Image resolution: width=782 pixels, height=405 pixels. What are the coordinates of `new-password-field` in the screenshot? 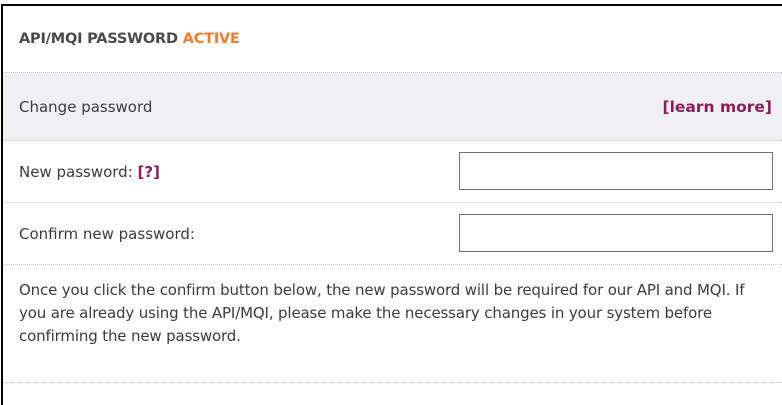 It's located at (616, 171).